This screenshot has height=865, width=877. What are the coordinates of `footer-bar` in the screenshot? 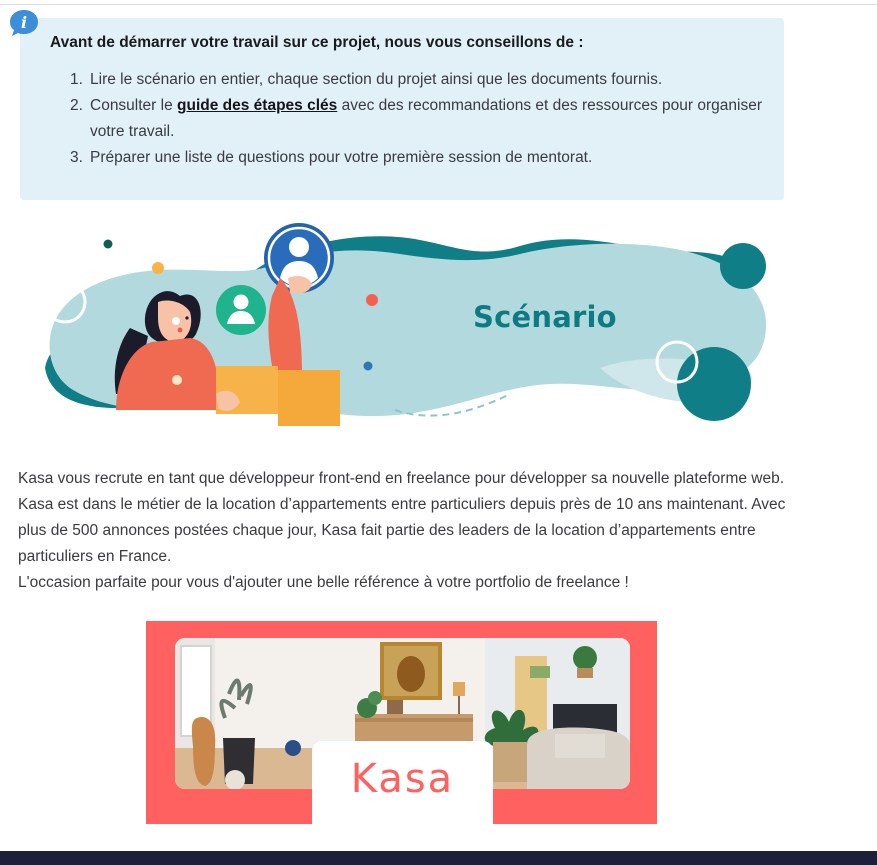 It's located at (438, 858).